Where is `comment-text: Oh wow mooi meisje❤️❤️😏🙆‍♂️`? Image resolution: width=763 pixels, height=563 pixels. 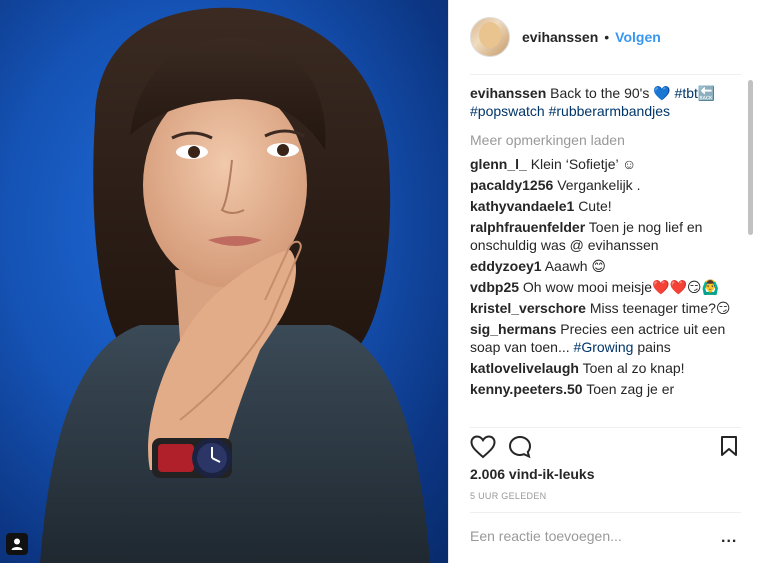 comment-text: Oh wow mooi meisje❤️❤️😏🙆‍♂️ is located at coordinates (620, 287).